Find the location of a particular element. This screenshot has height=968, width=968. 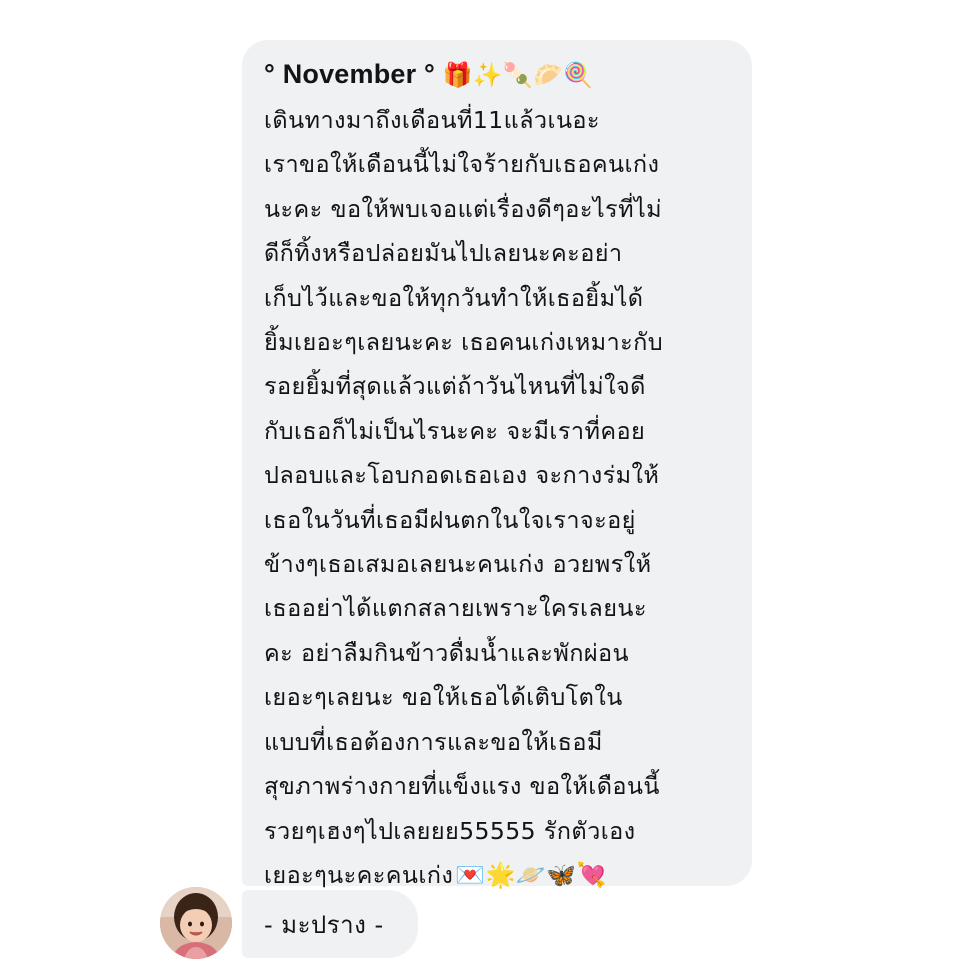

signature-bubble: - มะปราง - is located at coordinates (330, 924).